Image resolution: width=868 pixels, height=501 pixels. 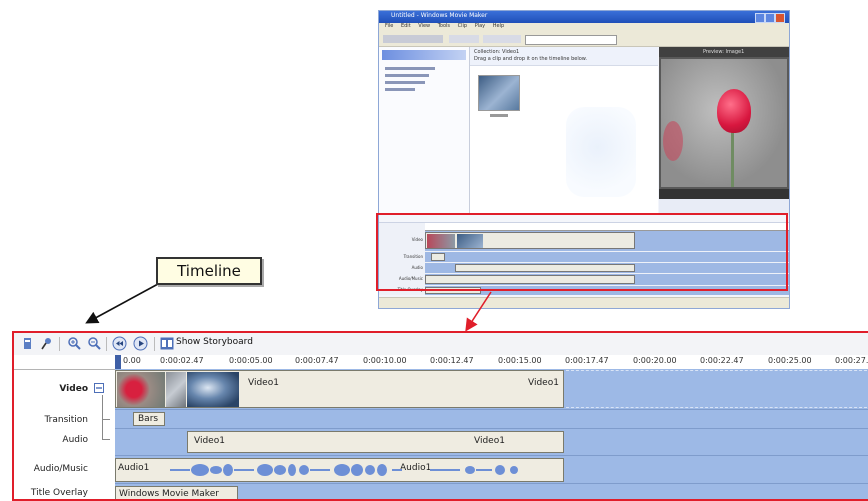 What do you see at coordinates (167, 343) in the screenshot?
I see `storyboard-icon` at bounding box center [167, 343].